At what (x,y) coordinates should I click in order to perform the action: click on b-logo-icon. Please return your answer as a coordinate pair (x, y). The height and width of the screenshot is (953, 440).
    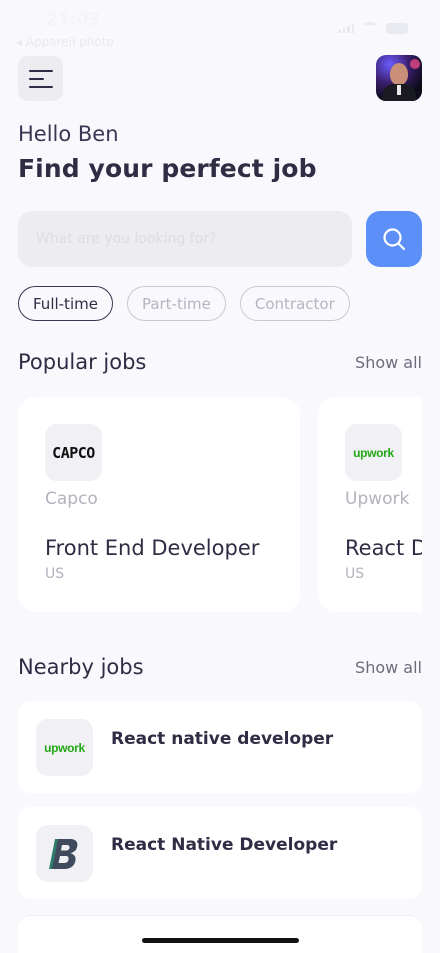
    Looking at the image, I should click on (62, 853).